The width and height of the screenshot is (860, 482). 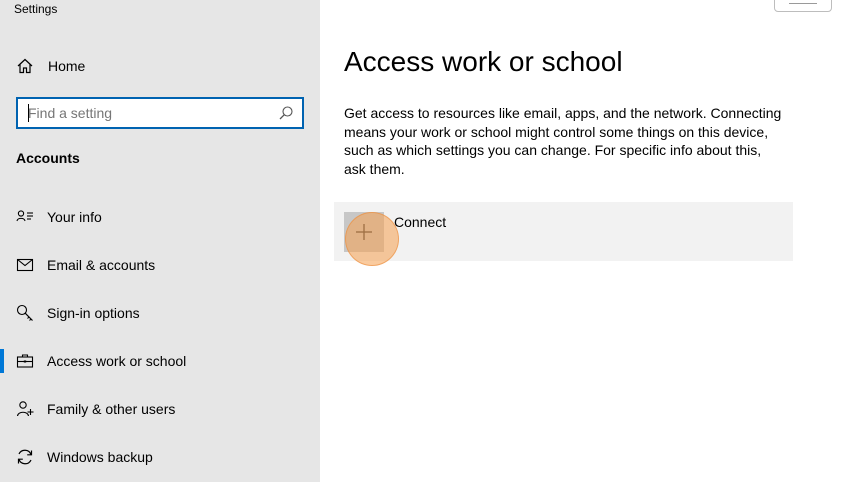 I want to click on search-box, so click(x=160, y=113).